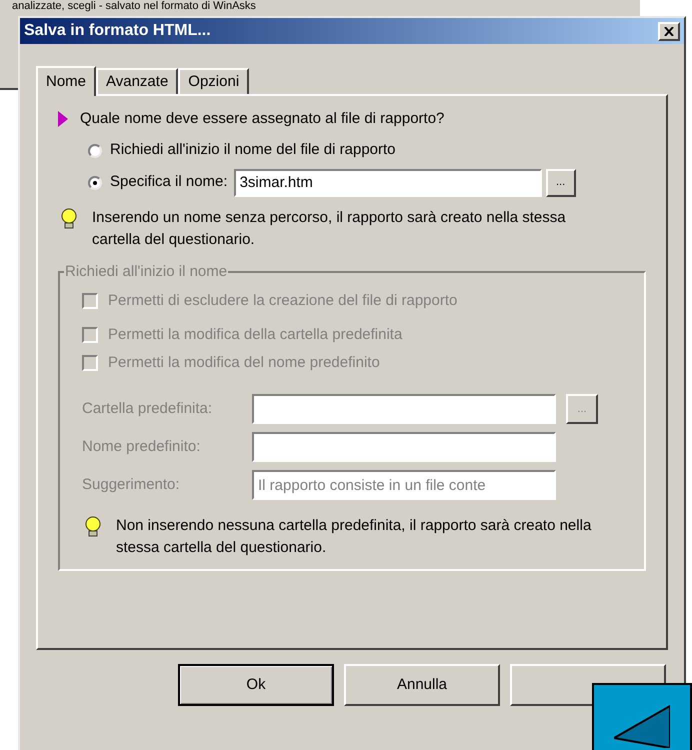 This screenshot has width=692, height=750. What do you see at coordinates (388, 182) in the screenshot?
I see `file-name-field: 3simar.htm` at bounding box center [388, 182].